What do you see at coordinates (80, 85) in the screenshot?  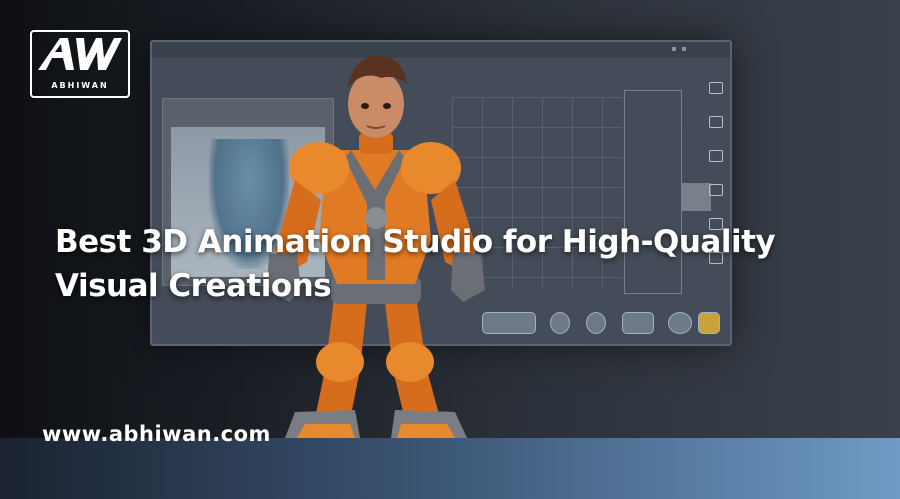 I see `logo-wordmark: ABHIWAN` at bounding box center [80, 85].